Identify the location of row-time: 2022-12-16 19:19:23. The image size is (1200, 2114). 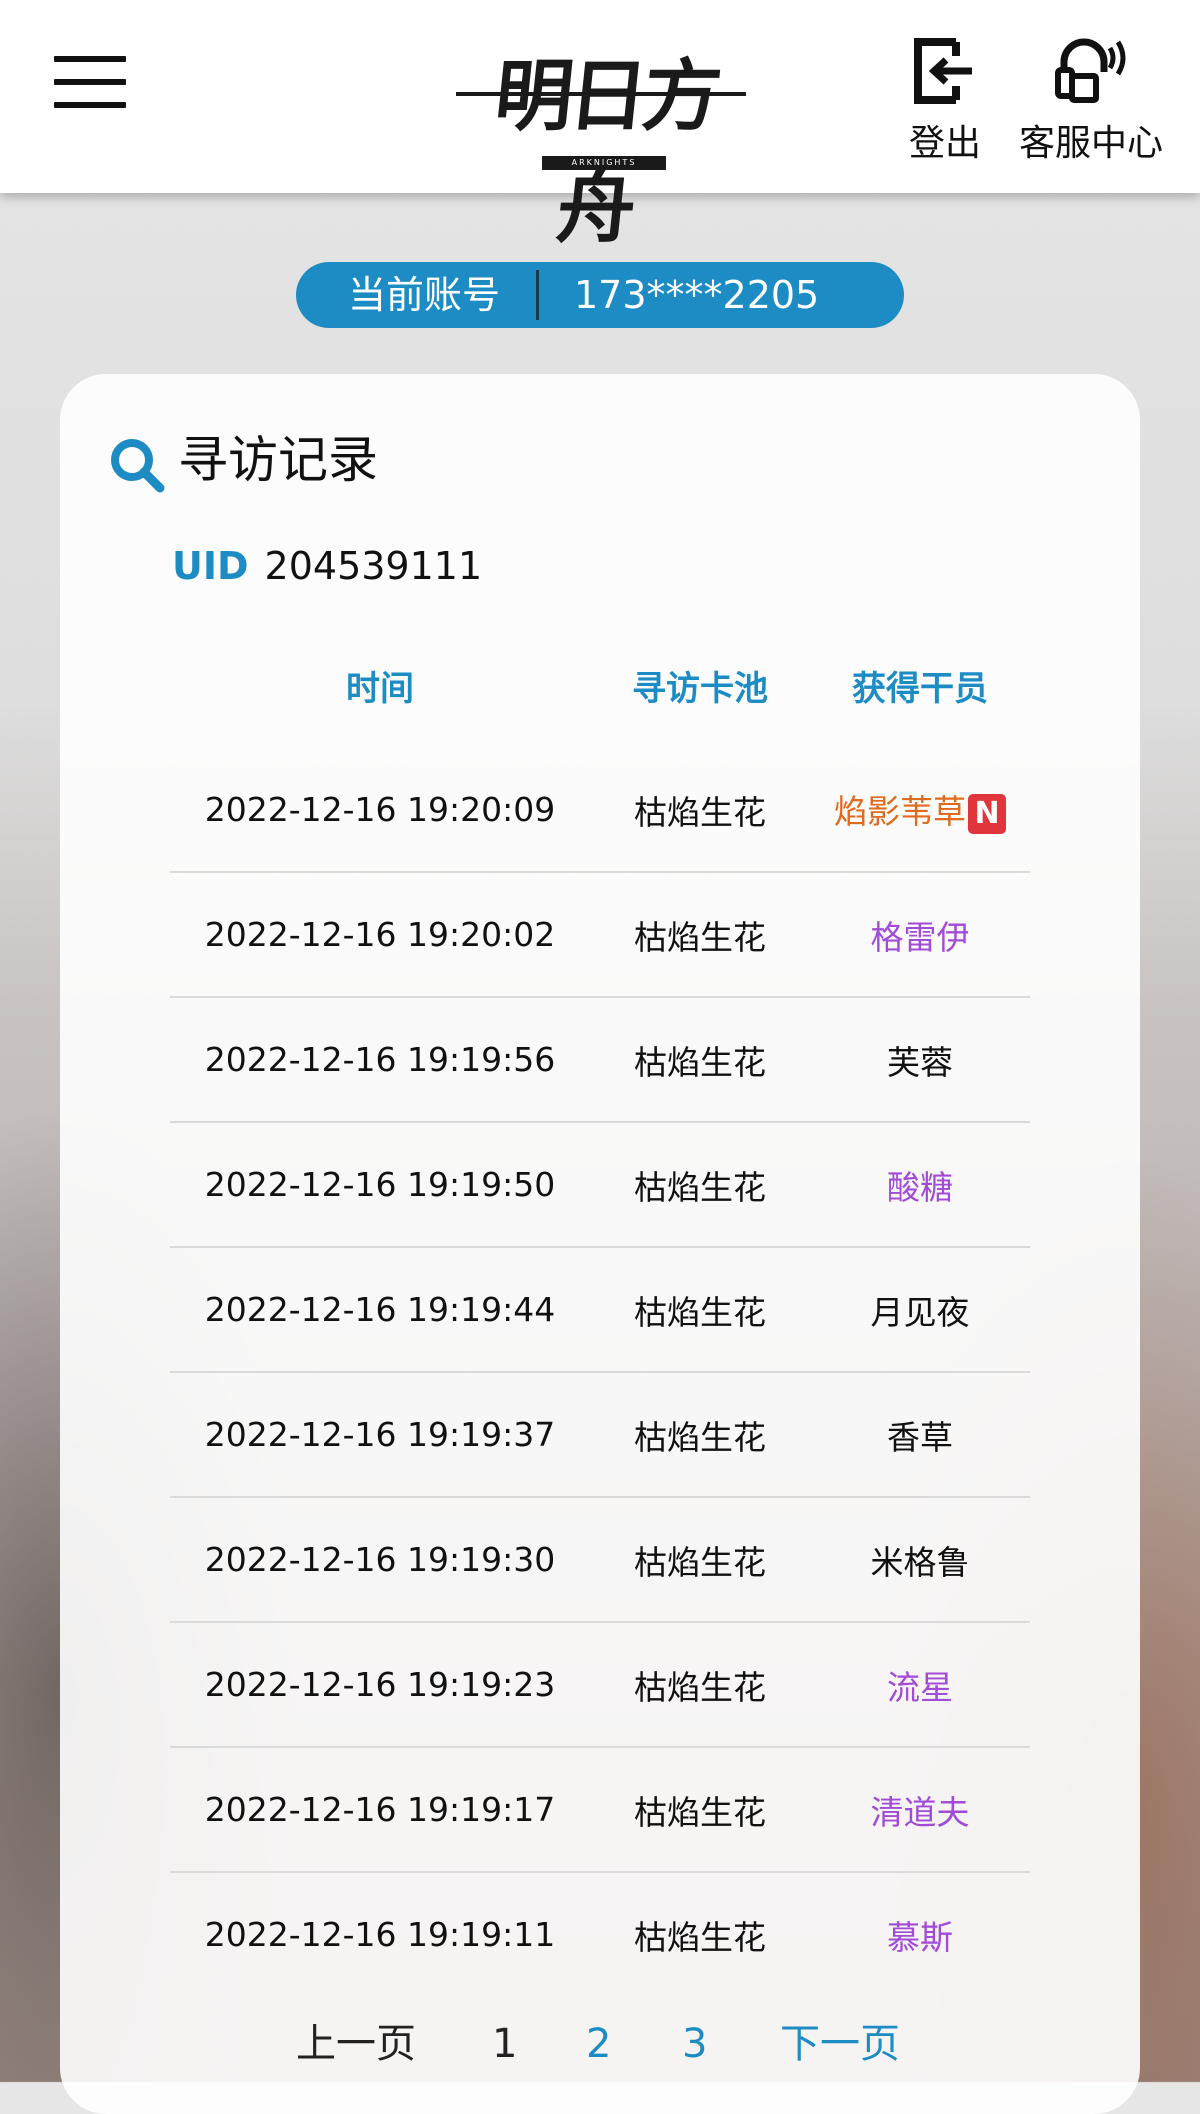
(380, 1685).